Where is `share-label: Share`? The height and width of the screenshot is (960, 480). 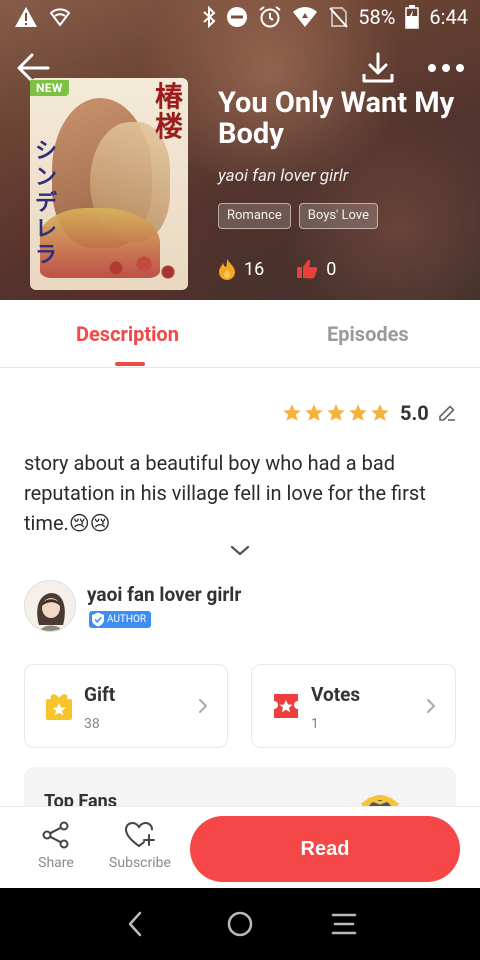 share-label: Share is located at coordinates (56, 863).